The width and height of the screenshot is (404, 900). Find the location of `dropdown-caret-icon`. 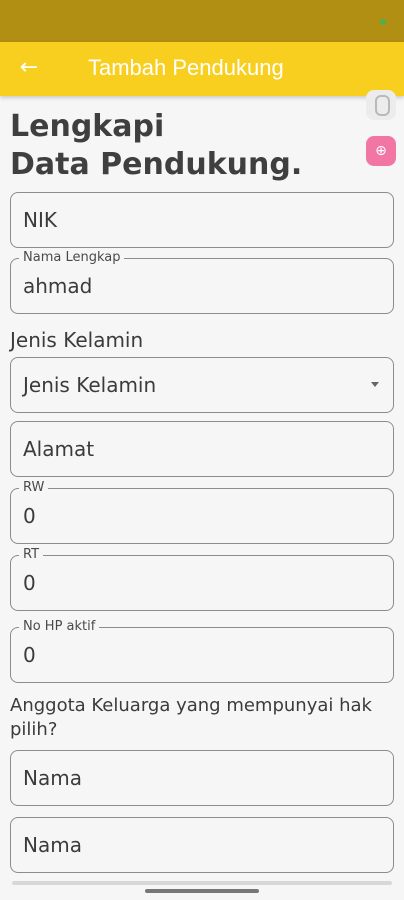

dropdown-caret-icon is located at coordinates (375, 384).